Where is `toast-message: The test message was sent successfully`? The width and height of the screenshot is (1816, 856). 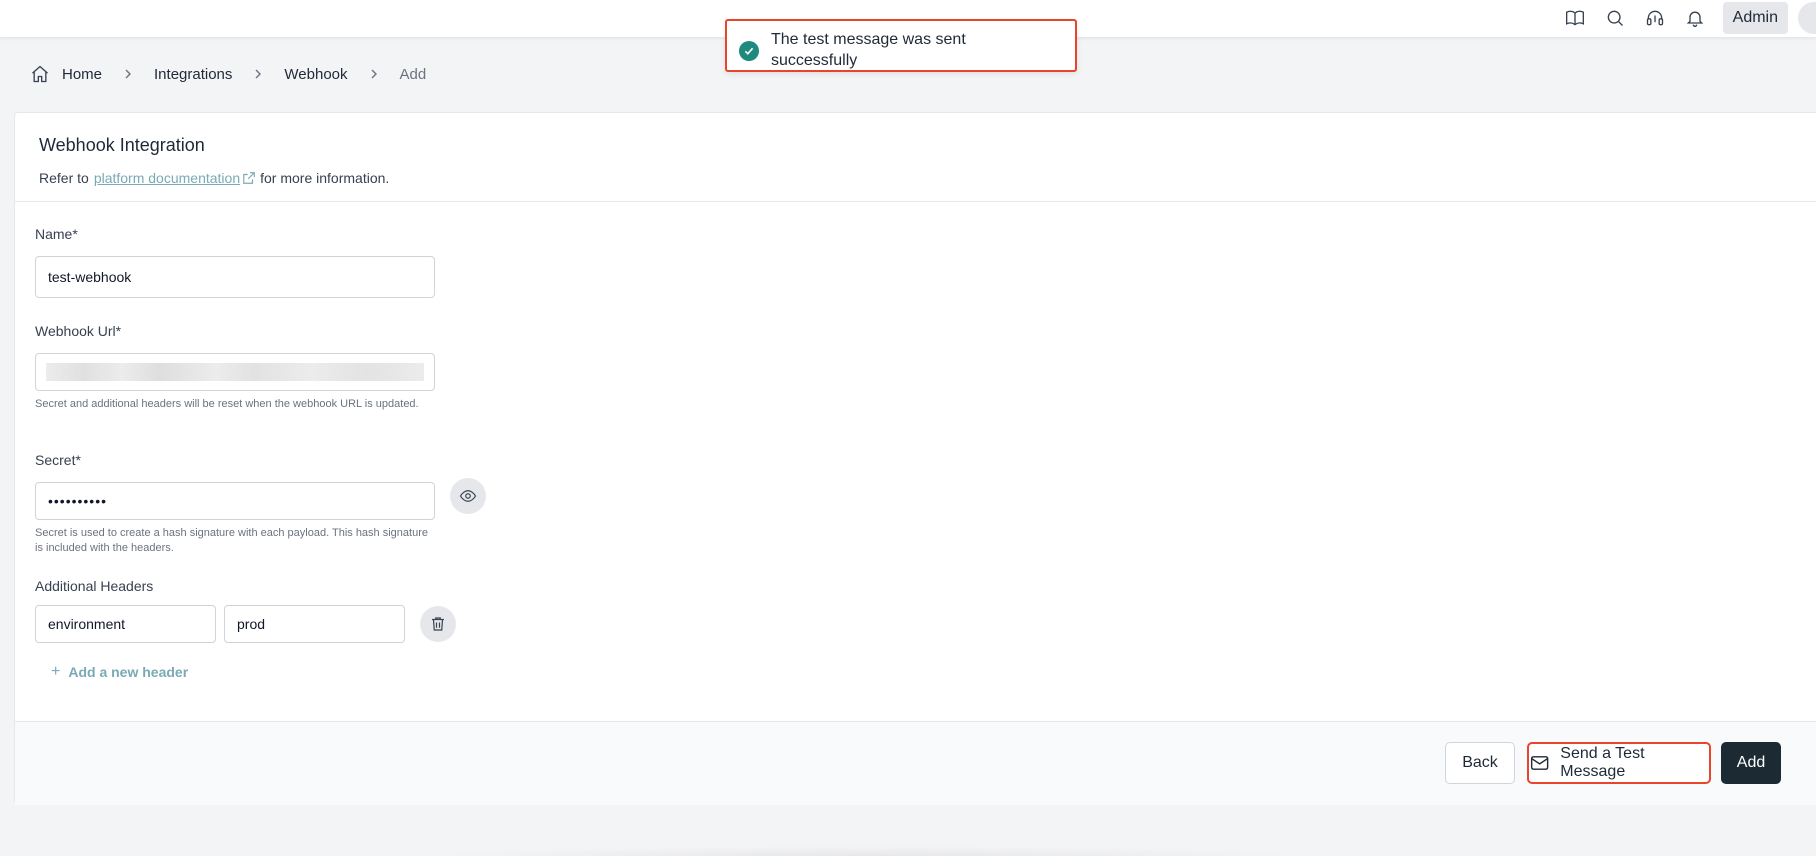
toast-message: The test message was sent successfully is located at coordinates (868, 50).